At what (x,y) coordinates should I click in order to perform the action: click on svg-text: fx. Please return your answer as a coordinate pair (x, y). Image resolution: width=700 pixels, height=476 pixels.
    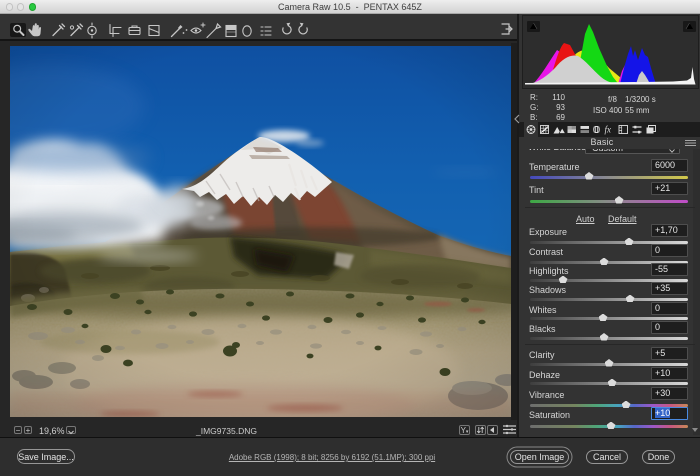
    Looking at the image, I should click on (608, 130).